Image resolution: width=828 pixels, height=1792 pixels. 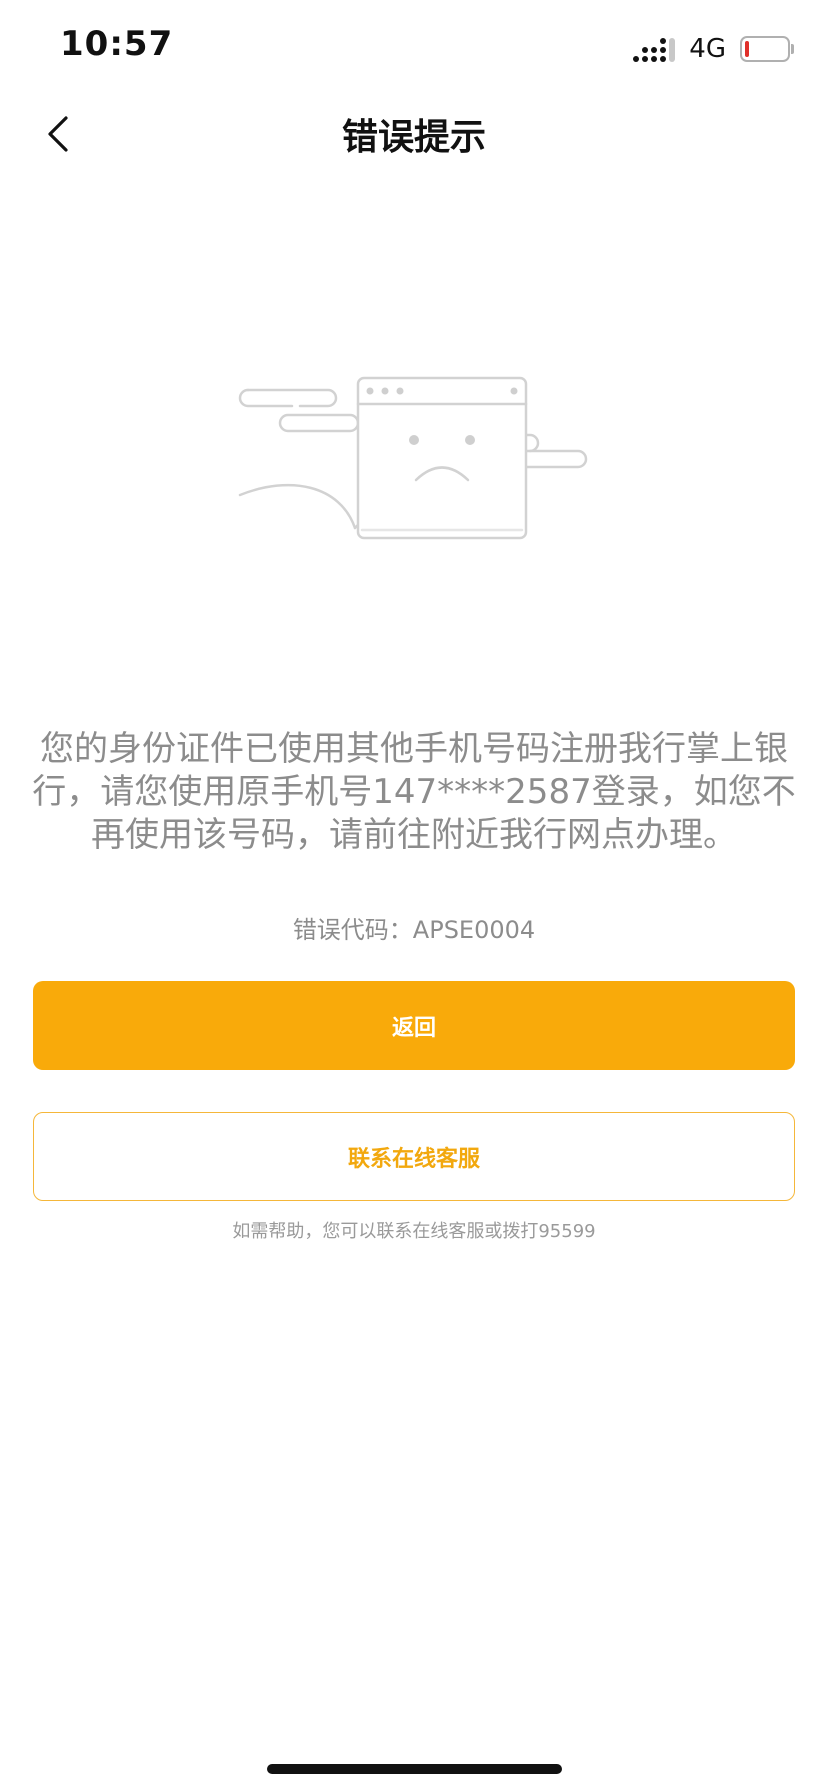 What do you see at coordinates (767, 49) in the screenshot?
I see `battery-icon` at bounding box center [767, 49].